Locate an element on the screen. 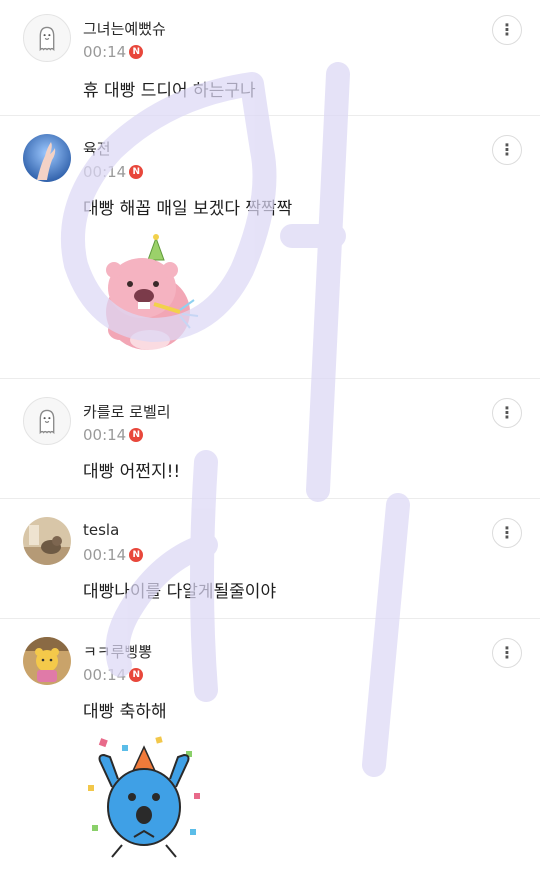 The image size is (540, 878). comment-item: 그녀는예뻤슈 00:14 N 휴 대빵 드디어 하는구나 ⋮ is located at coordinates (270, 58).